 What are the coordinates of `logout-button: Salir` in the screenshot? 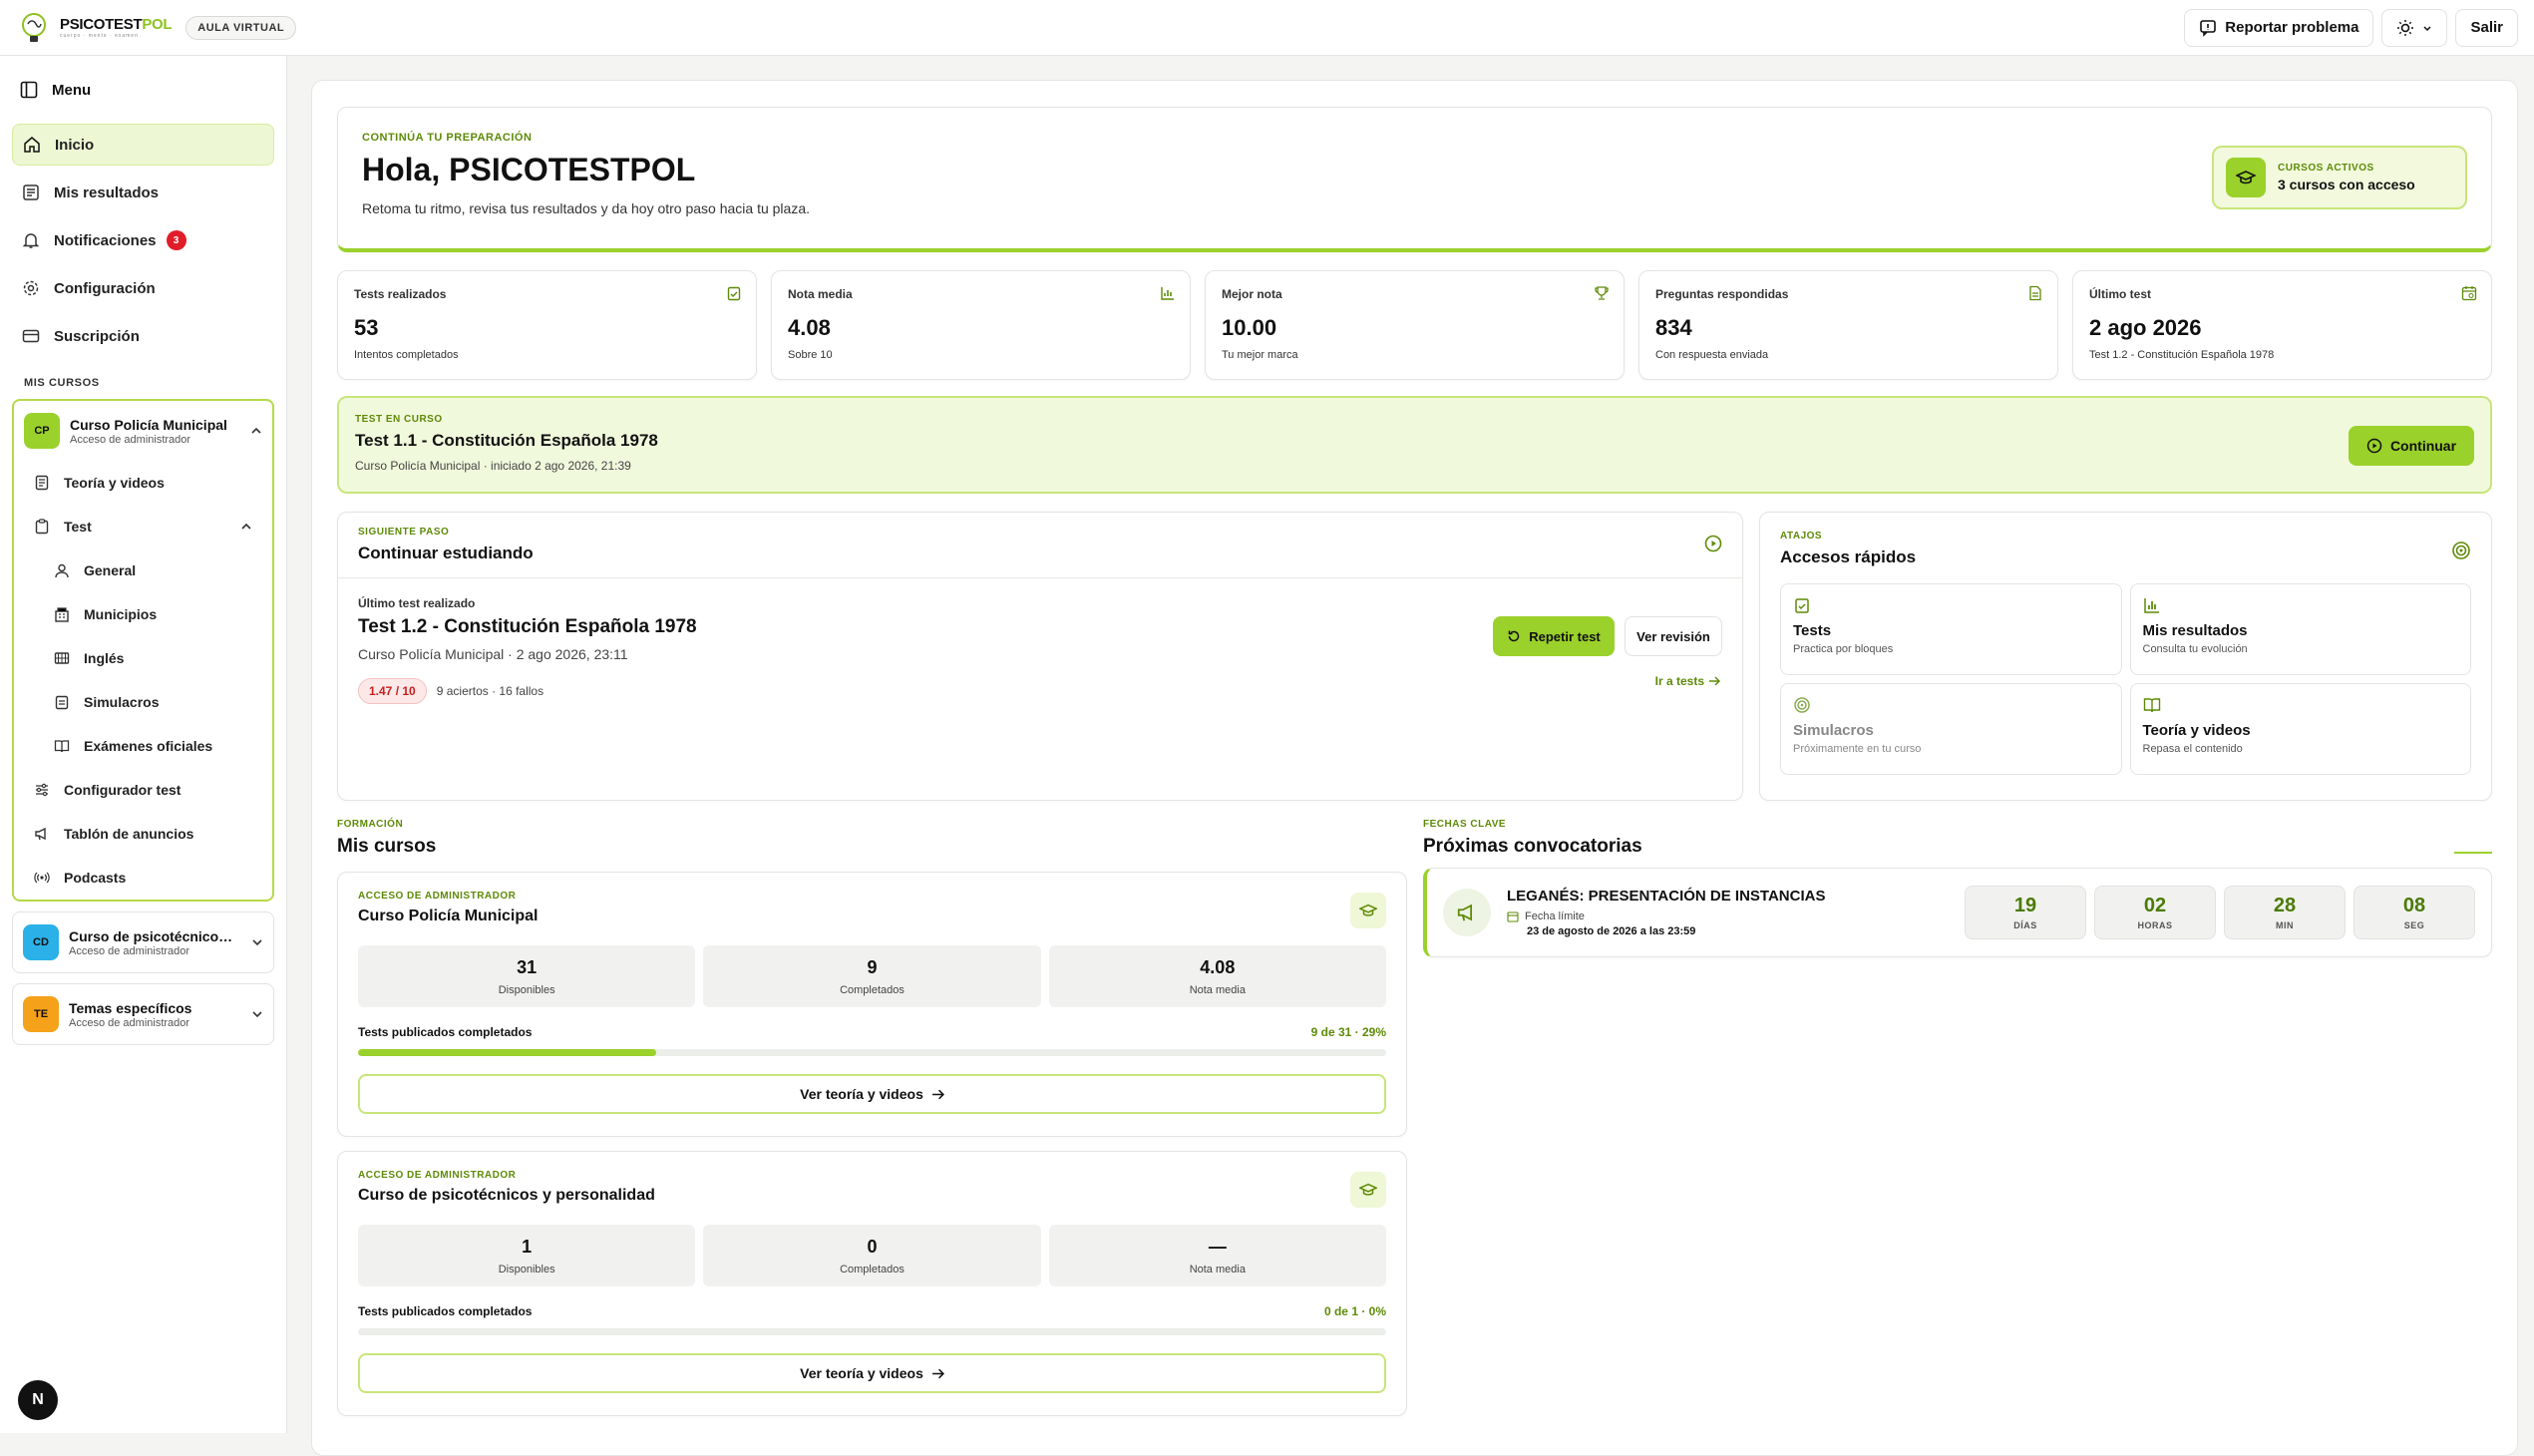 It's located at (2486, 27).